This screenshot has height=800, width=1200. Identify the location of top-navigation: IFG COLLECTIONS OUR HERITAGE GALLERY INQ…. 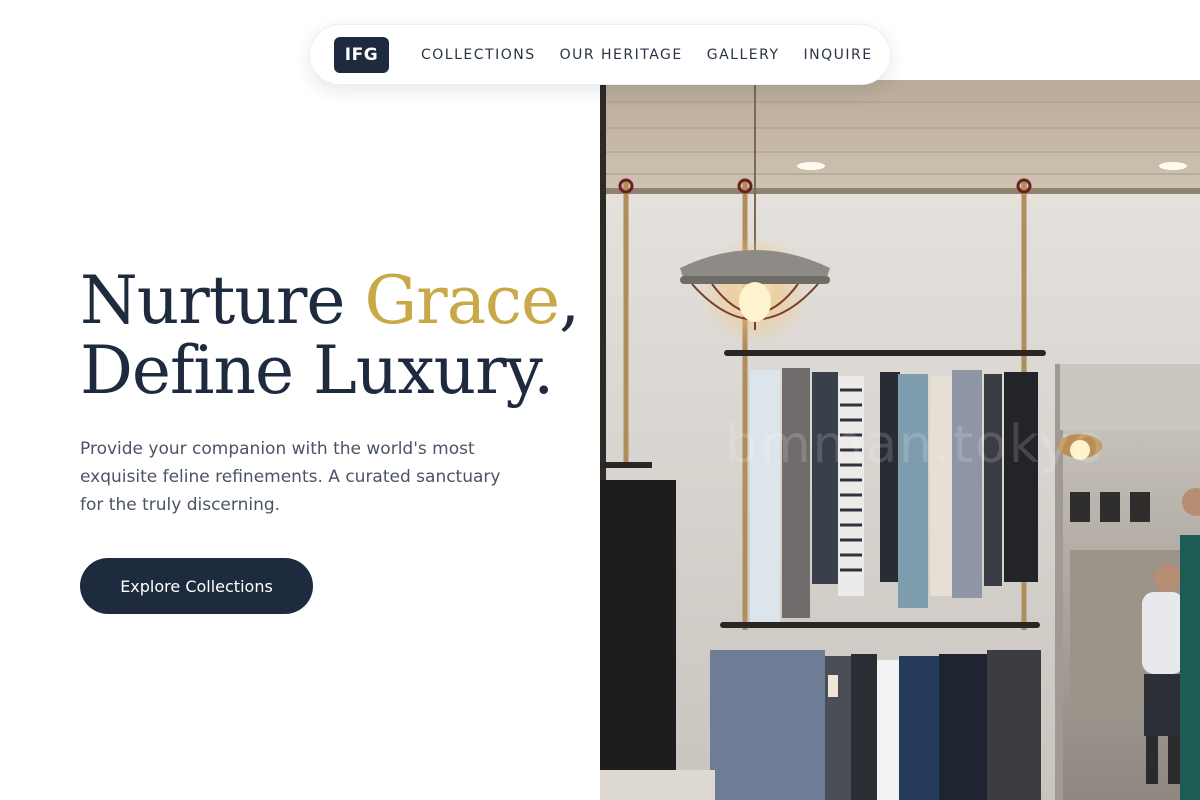
(600, 54).